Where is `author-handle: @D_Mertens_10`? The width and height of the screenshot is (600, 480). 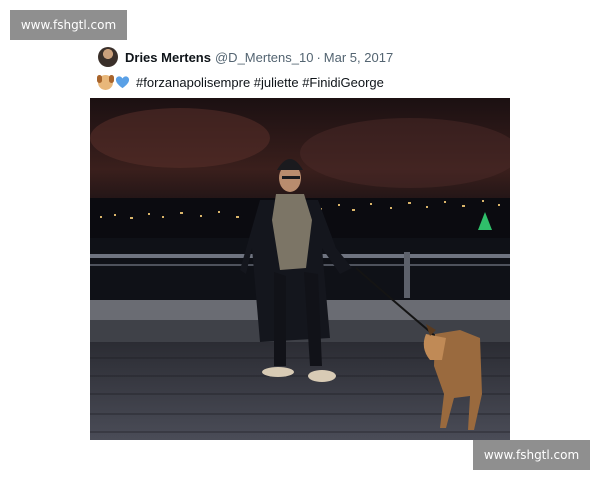
author-handle: @D_Mertens_10 is located at coordinates (264, 57).